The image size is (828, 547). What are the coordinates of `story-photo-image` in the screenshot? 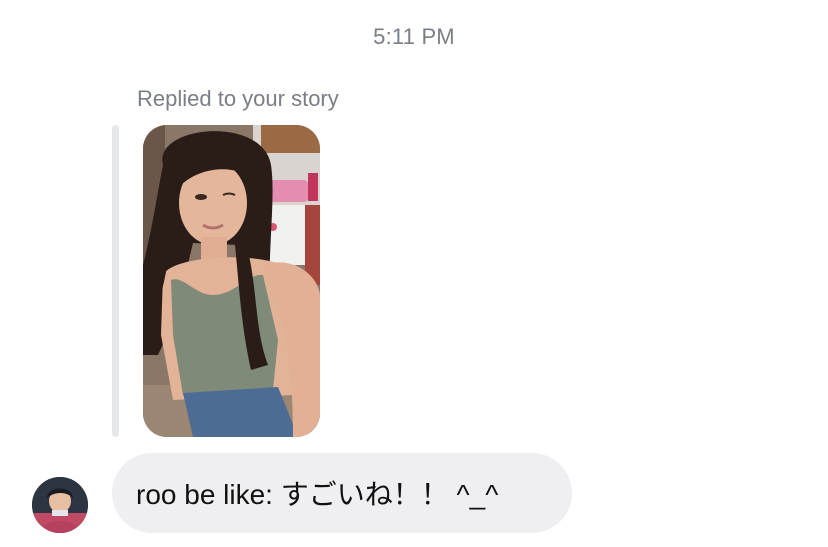 It's located at (231, 281).